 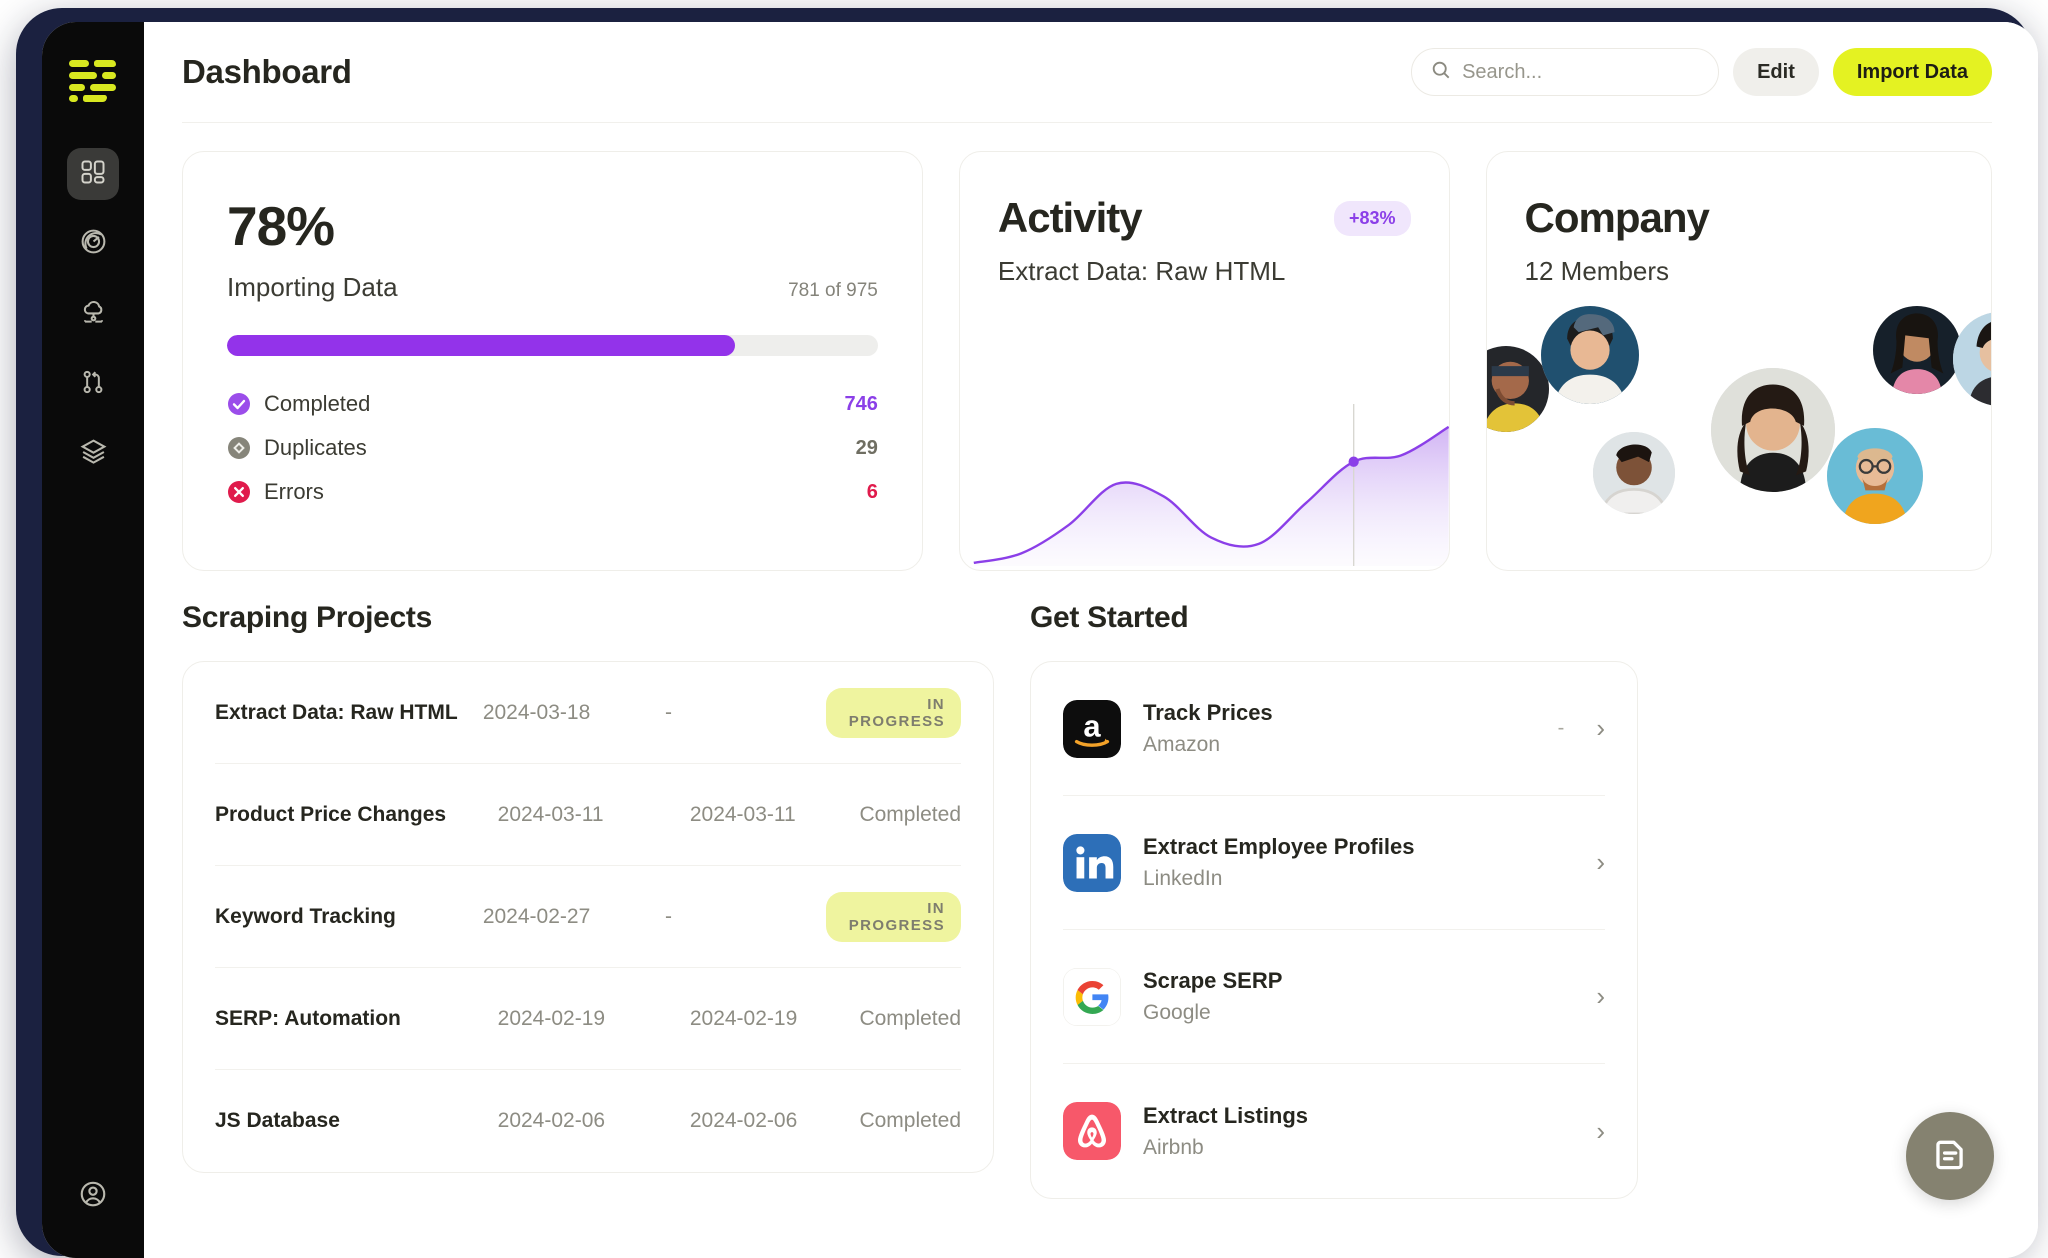 I want to click on cloud-network-icon, so click(x=93, y=314).